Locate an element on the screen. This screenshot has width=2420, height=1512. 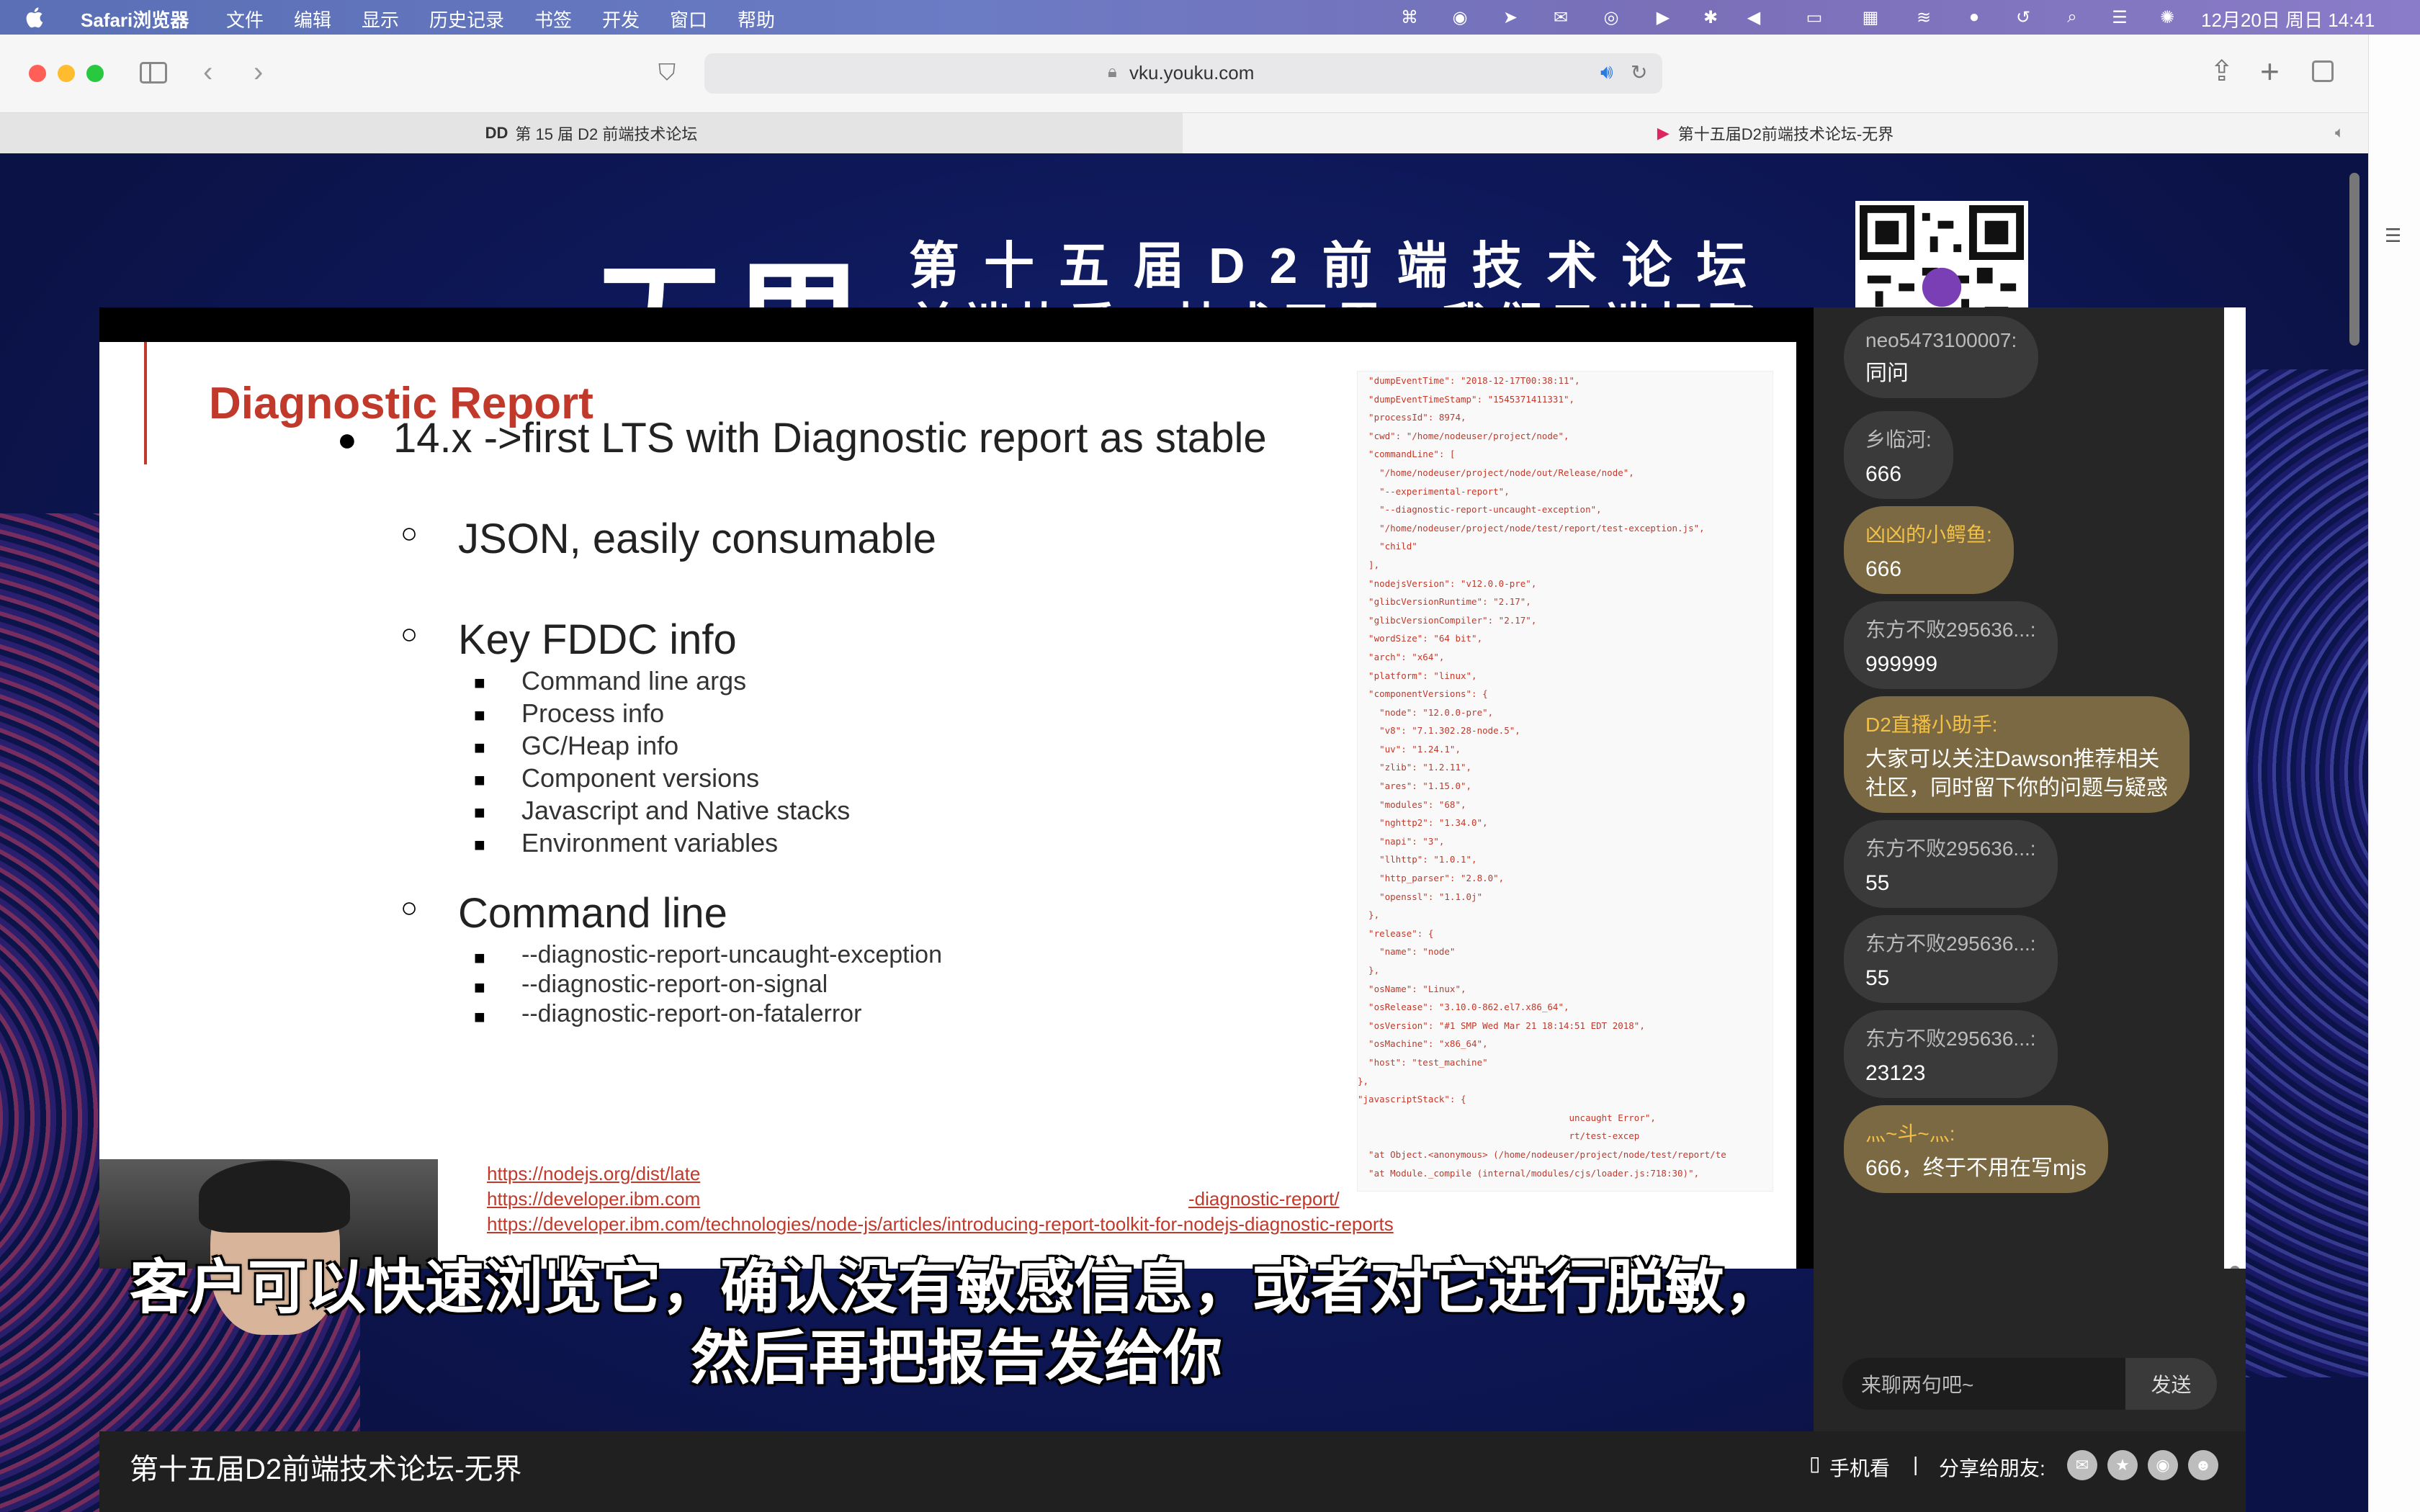
menu-edit: 编辑 is located at coordinates (312, 19).